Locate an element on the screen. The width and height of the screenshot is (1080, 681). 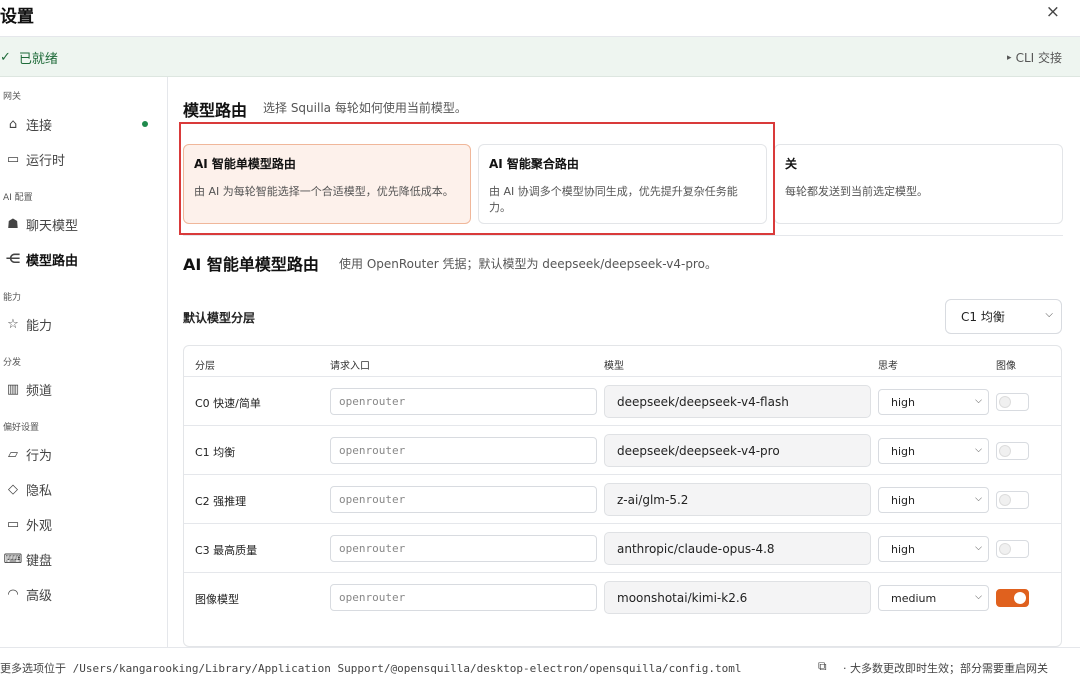
model-field: z-ai/glm-5.2 is located at coordinates (737, 499).